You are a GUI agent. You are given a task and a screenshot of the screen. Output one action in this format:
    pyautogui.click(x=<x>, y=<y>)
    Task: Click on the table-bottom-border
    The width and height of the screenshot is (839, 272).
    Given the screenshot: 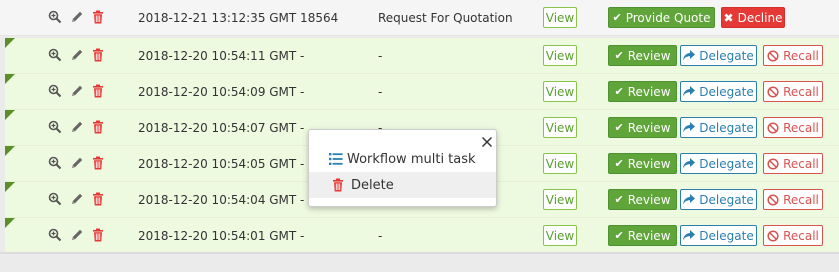 What is the action you would take?
    pyautogui.click(x=419, y=253)
    